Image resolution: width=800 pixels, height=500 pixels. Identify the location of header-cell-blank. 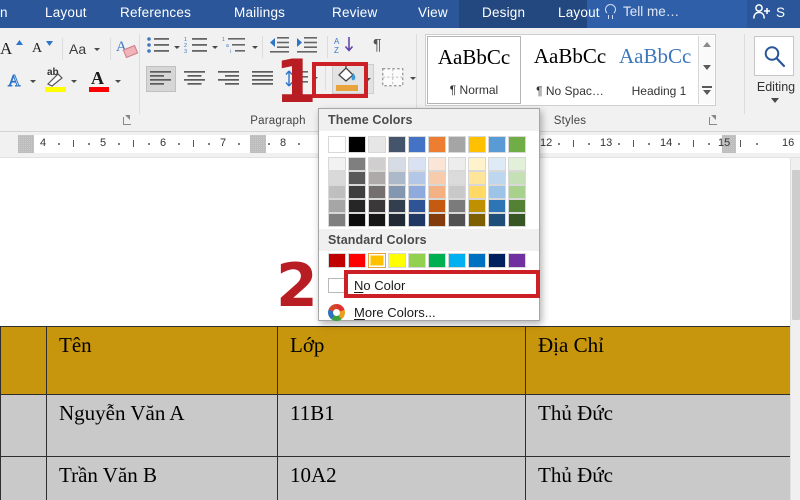
(23, 360).